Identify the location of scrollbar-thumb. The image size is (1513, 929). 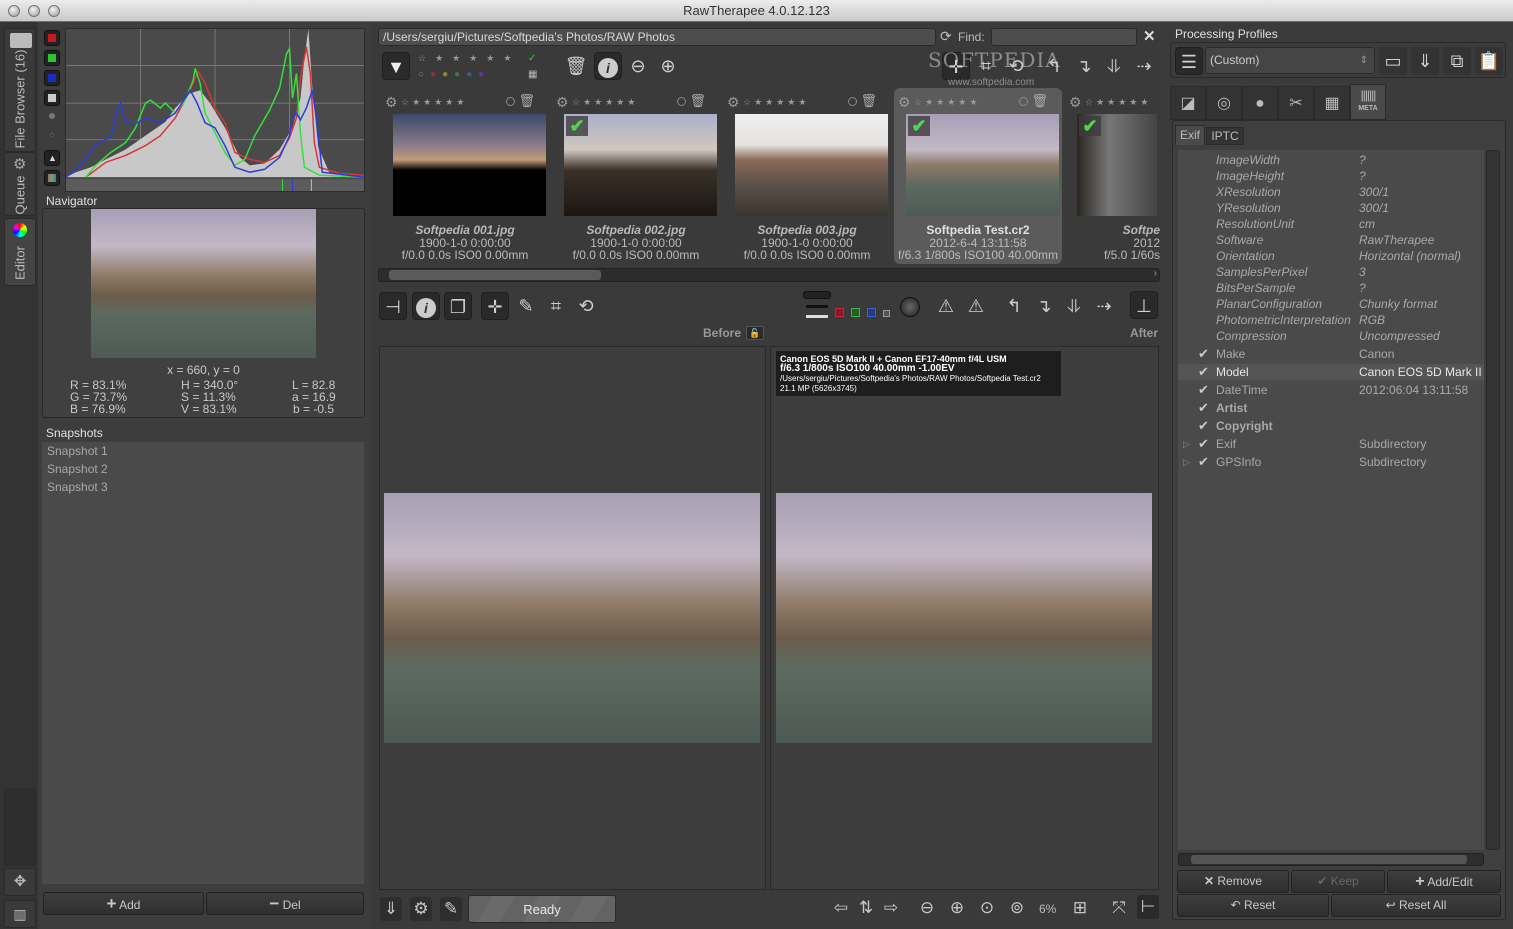
(1329, 859).